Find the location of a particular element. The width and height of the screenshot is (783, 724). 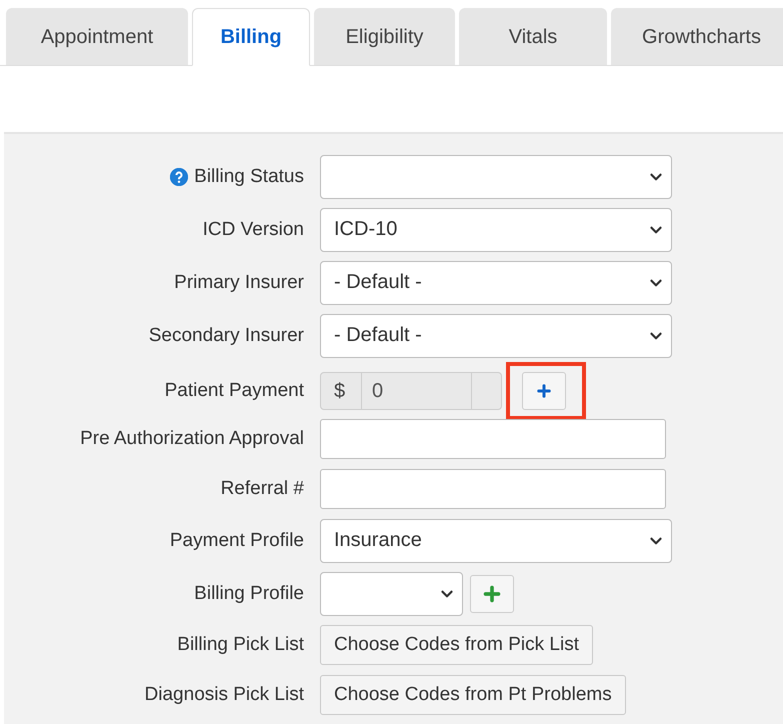

input-addon is located at coordinates (487, 391).